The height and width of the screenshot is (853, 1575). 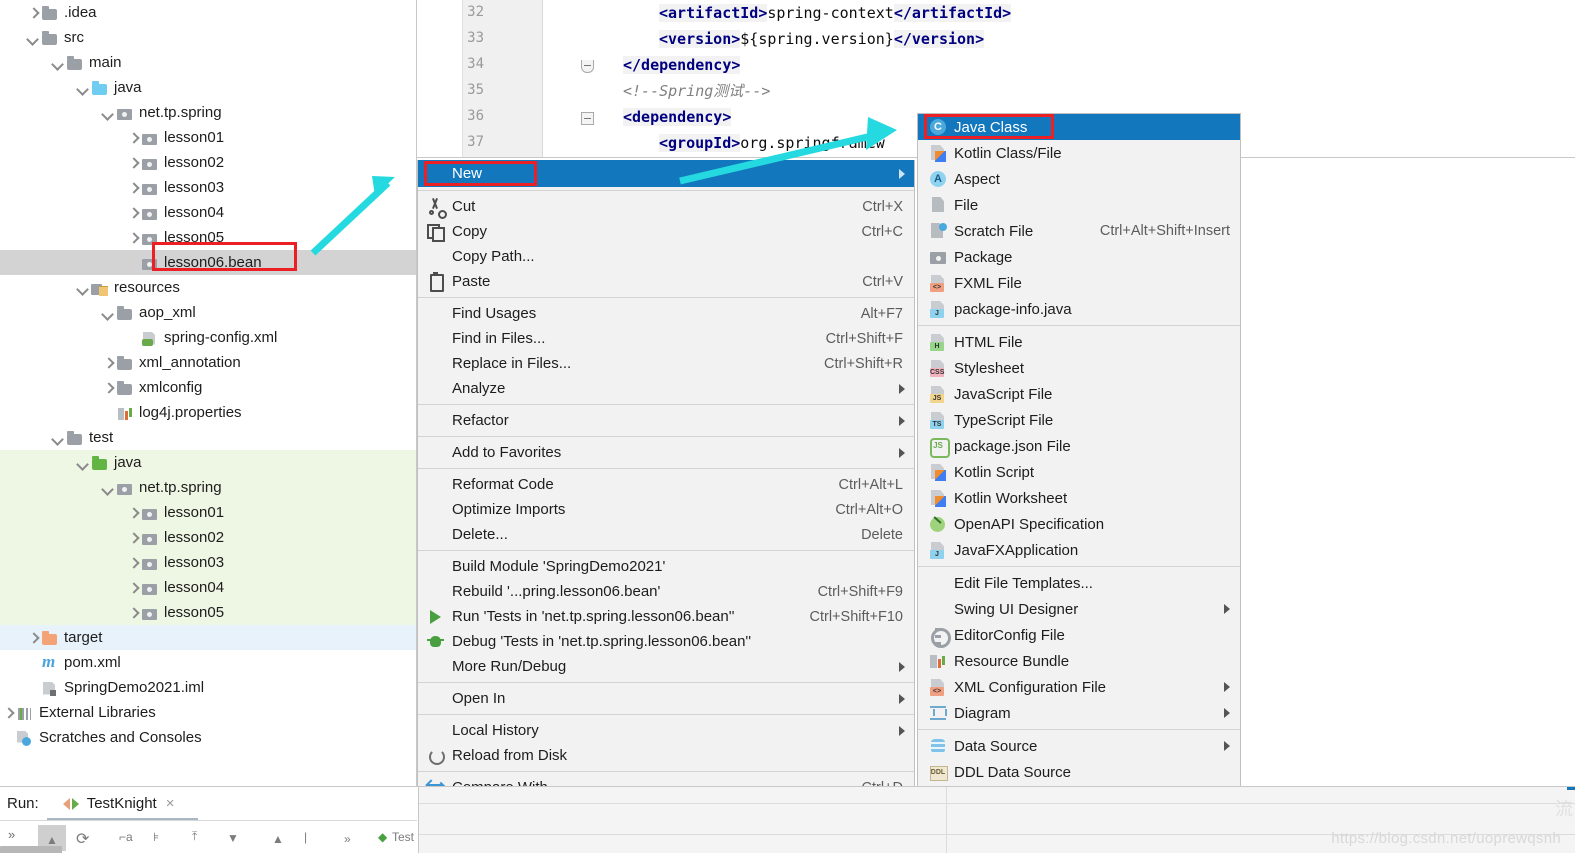 I want to click on tree-node: src, so click(x=208, y=37).